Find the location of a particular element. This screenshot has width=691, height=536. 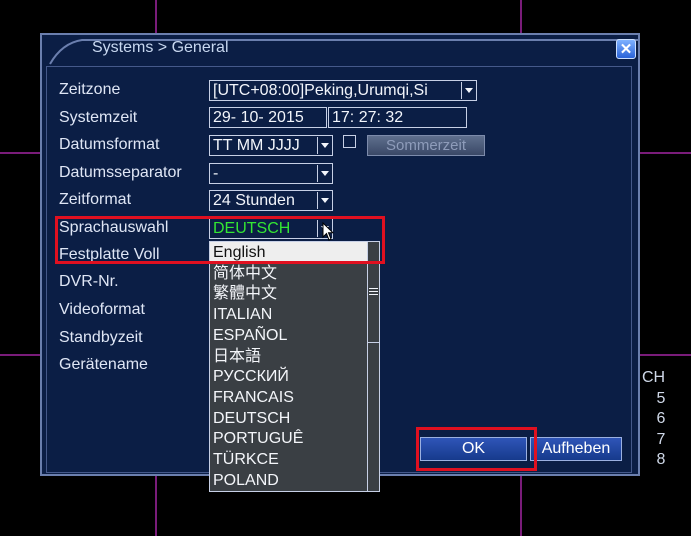

datumsformat-select: TT MM JJJJ is located at coordinates (271, 145).